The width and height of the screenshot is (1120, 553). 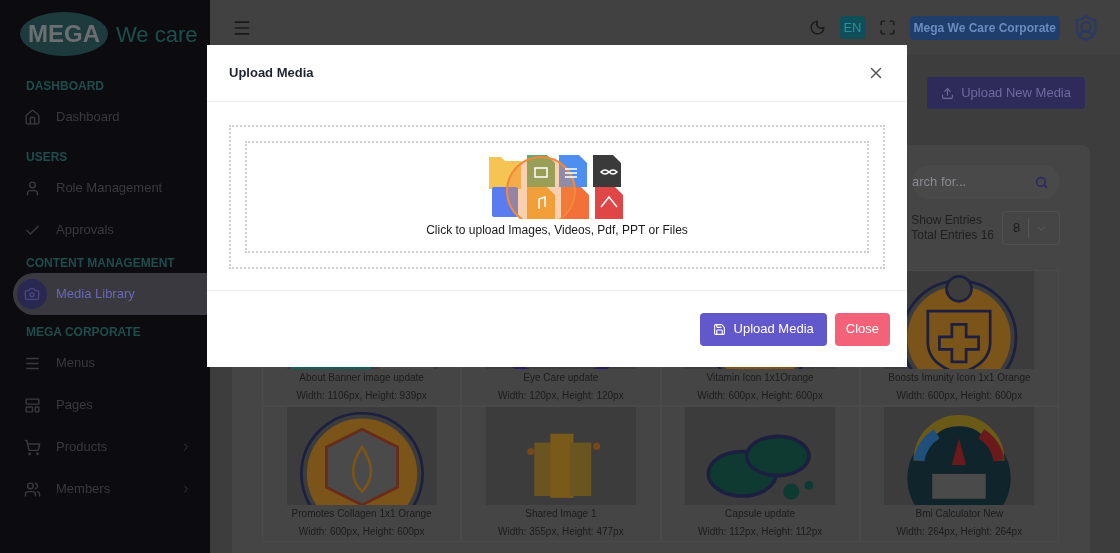 I want to click on layout-icon, so click(x=32, y=405).